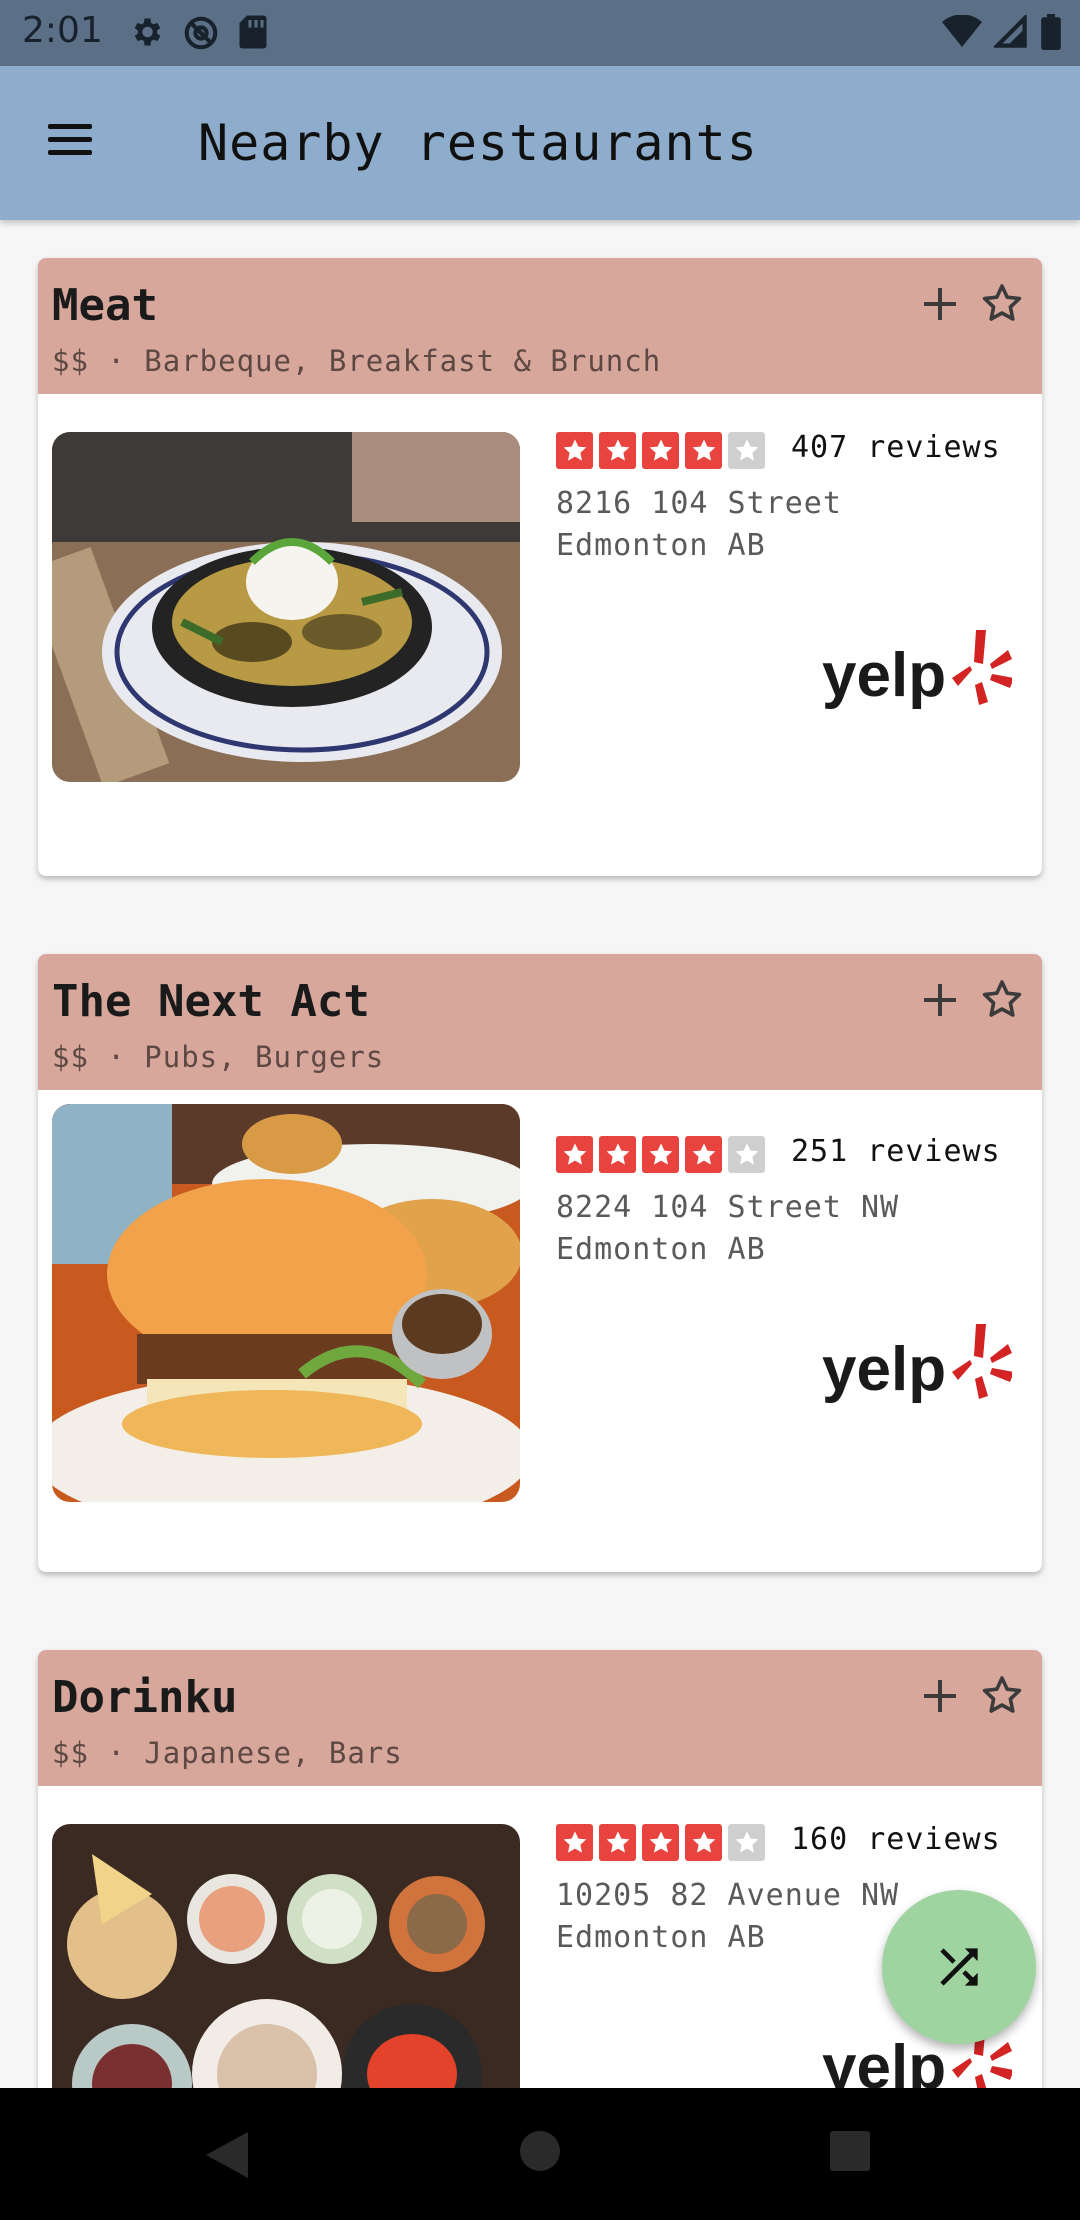 Image resolution: width=1080 pixels, height=2220 pixels. Describe the element at coordinates (218, 1057) in the screenshot. I see `restaurant-subtitle: $$ · Pubs, Burgers` at that location.